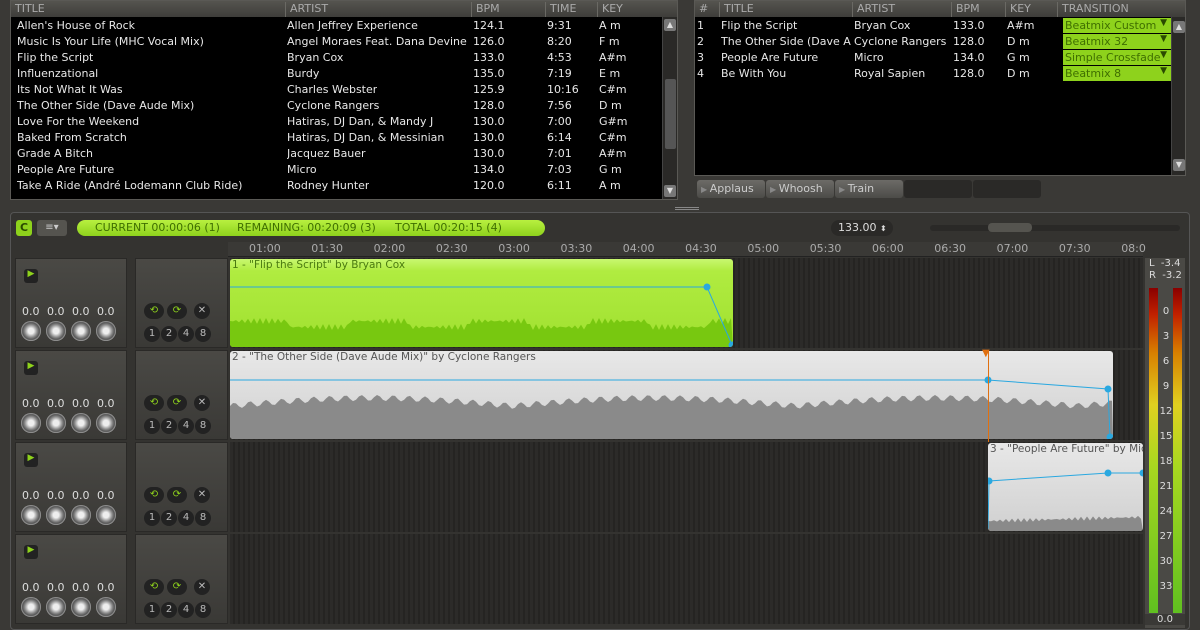  Describe the element at coordinates (336, 58) in the screenshot. I see `library-row: Flip the Script Bryan Cox 133.0 4:53 A#m` at that location.